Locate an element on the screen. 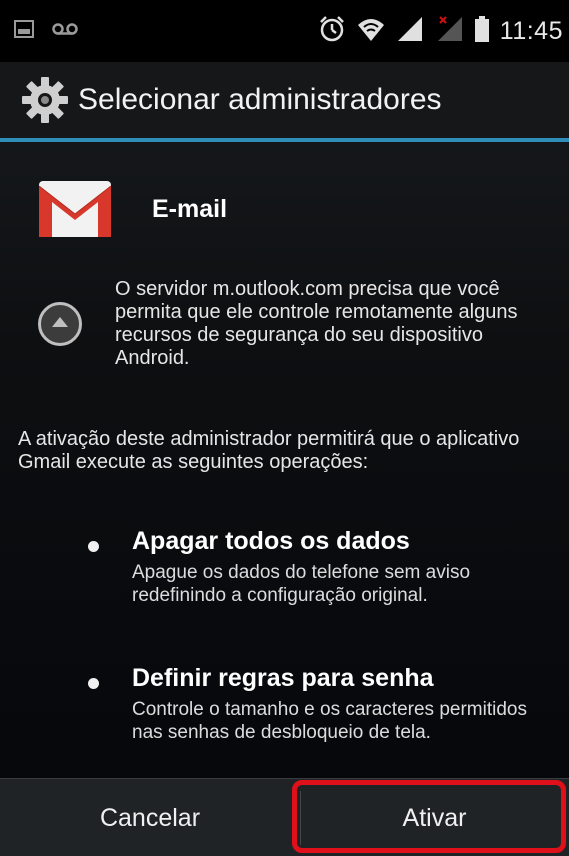 The width and height of the screenshot is (569, 856). activate-button: Ativar is located at coordinates (434, 817).